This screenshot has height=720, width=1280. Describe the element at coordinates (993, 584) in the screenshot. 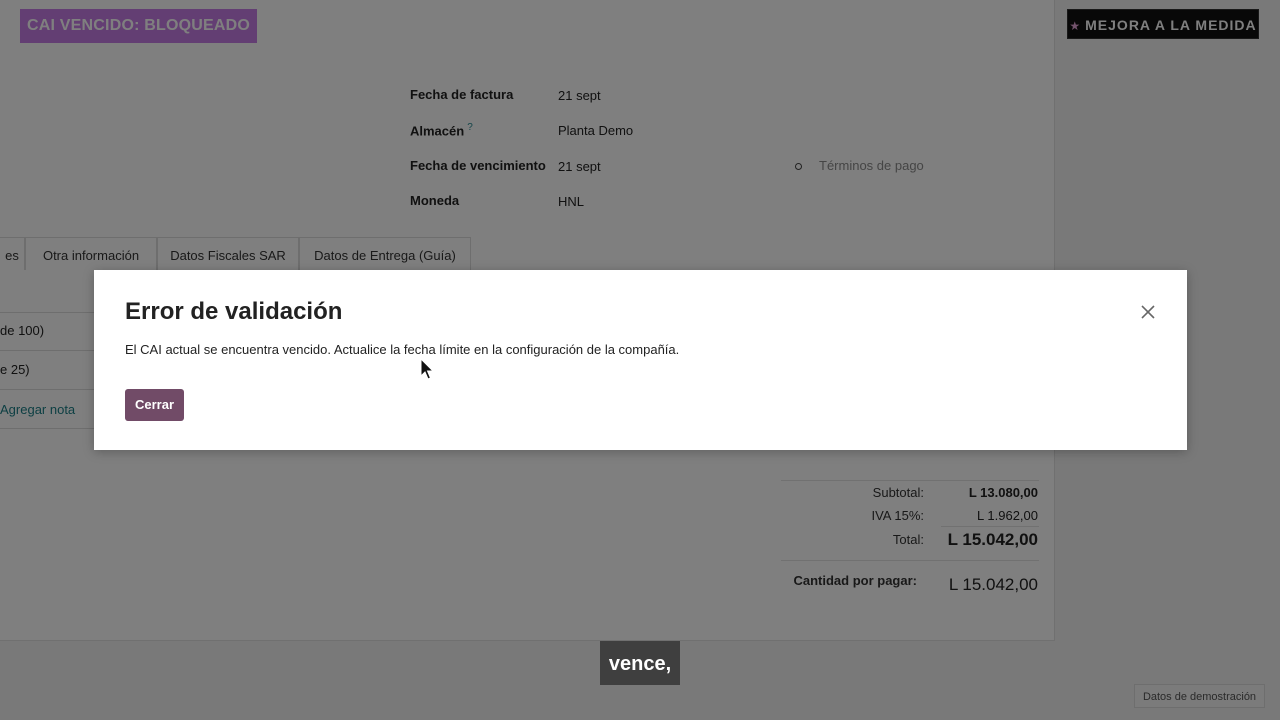

I see `amount-due-value: L 15.042,00` at that location.